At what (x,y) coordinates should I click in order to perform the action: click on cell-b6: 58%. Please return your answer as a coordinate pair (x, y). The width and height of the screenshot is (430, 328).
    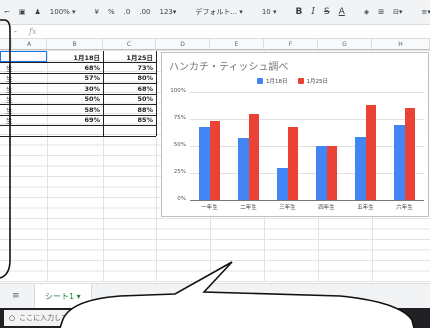
    Looking at the image, I should click on (75, 110).